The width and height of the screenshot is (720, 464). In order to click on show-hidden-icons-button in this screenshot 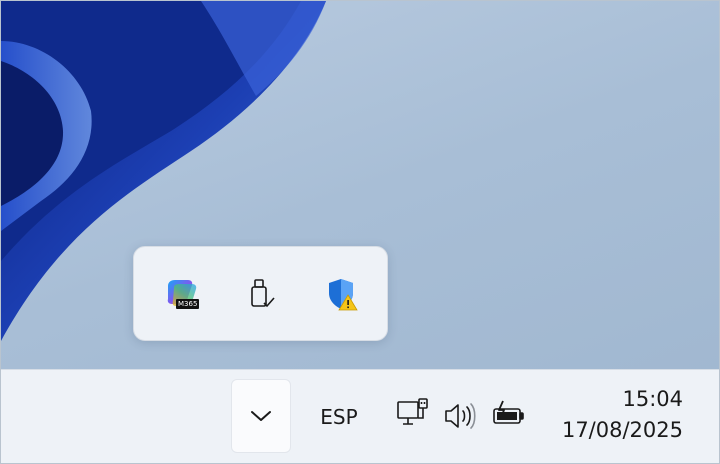, I will do `click(261, 416)`.